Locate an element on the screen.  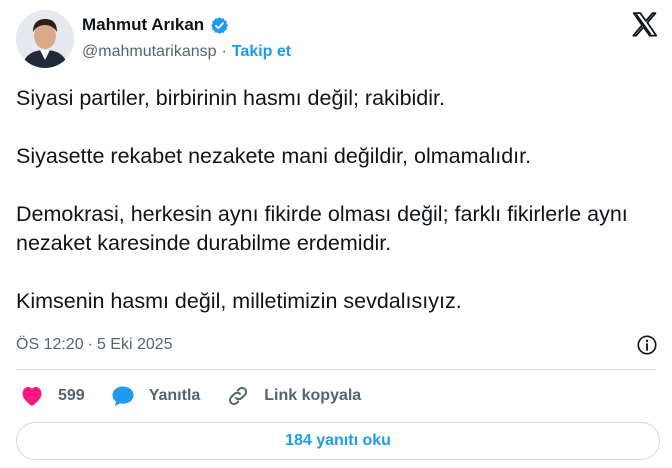
avatar is located at coordinates (45, 39).